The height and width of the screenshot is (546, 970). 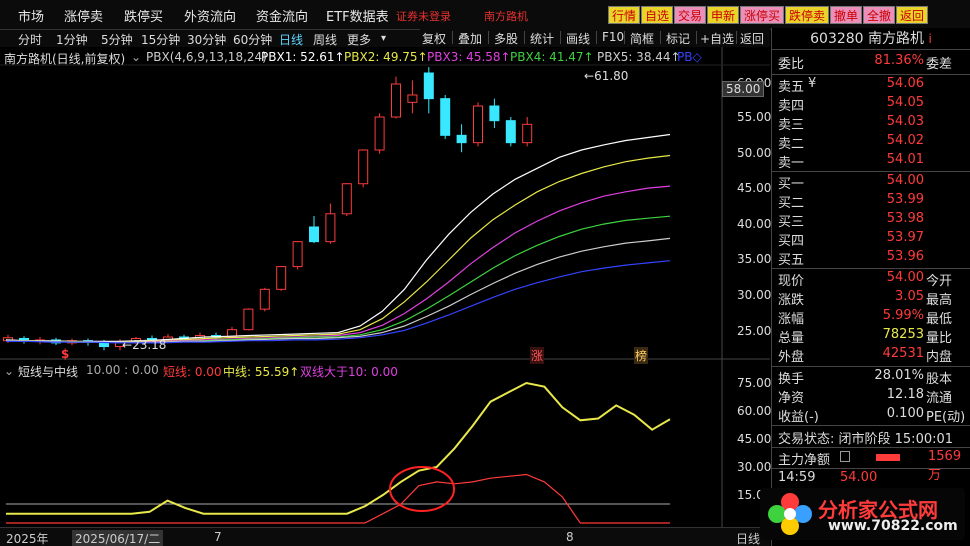 What do you see at coordinates (867, 39) in the screenshot?
I see `stock-code-name: 603280 南方路机` at bounding box center [867, 39].